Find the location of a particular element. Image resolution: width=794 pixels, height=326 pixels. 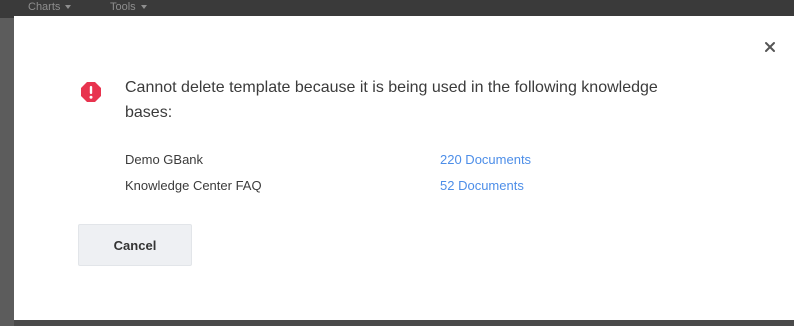

documents-link: 52 Documents is located at coordinates (482, 185).